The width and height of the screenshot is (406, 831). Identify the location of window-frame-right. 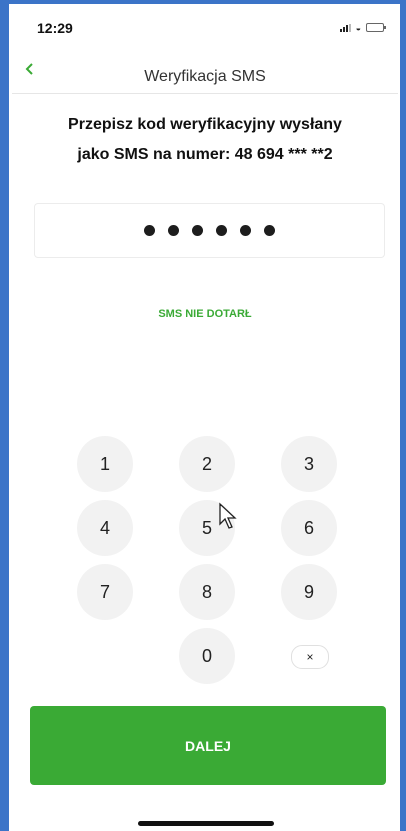
(403, 415).